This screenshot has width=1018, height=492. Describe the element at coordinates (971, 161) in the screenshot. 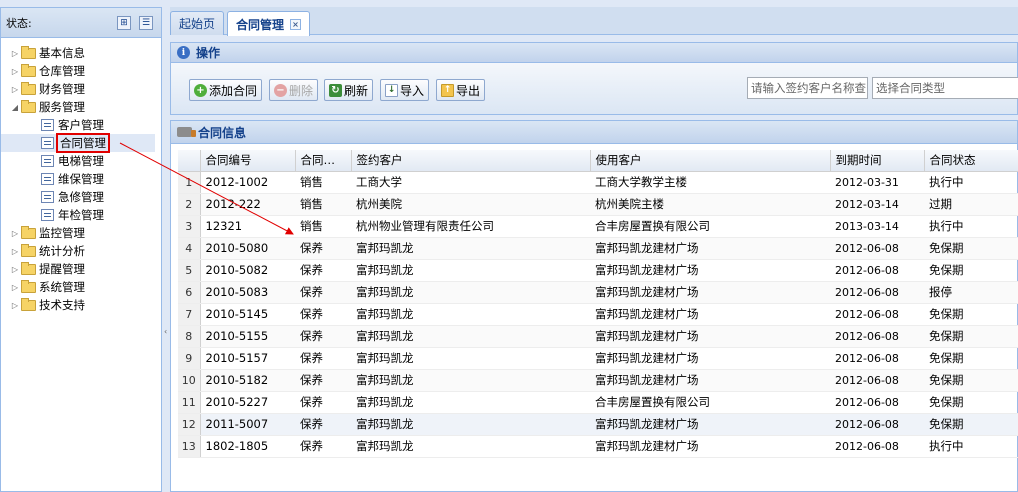

I see `column-header-contract-status: 合同状态` at that location.